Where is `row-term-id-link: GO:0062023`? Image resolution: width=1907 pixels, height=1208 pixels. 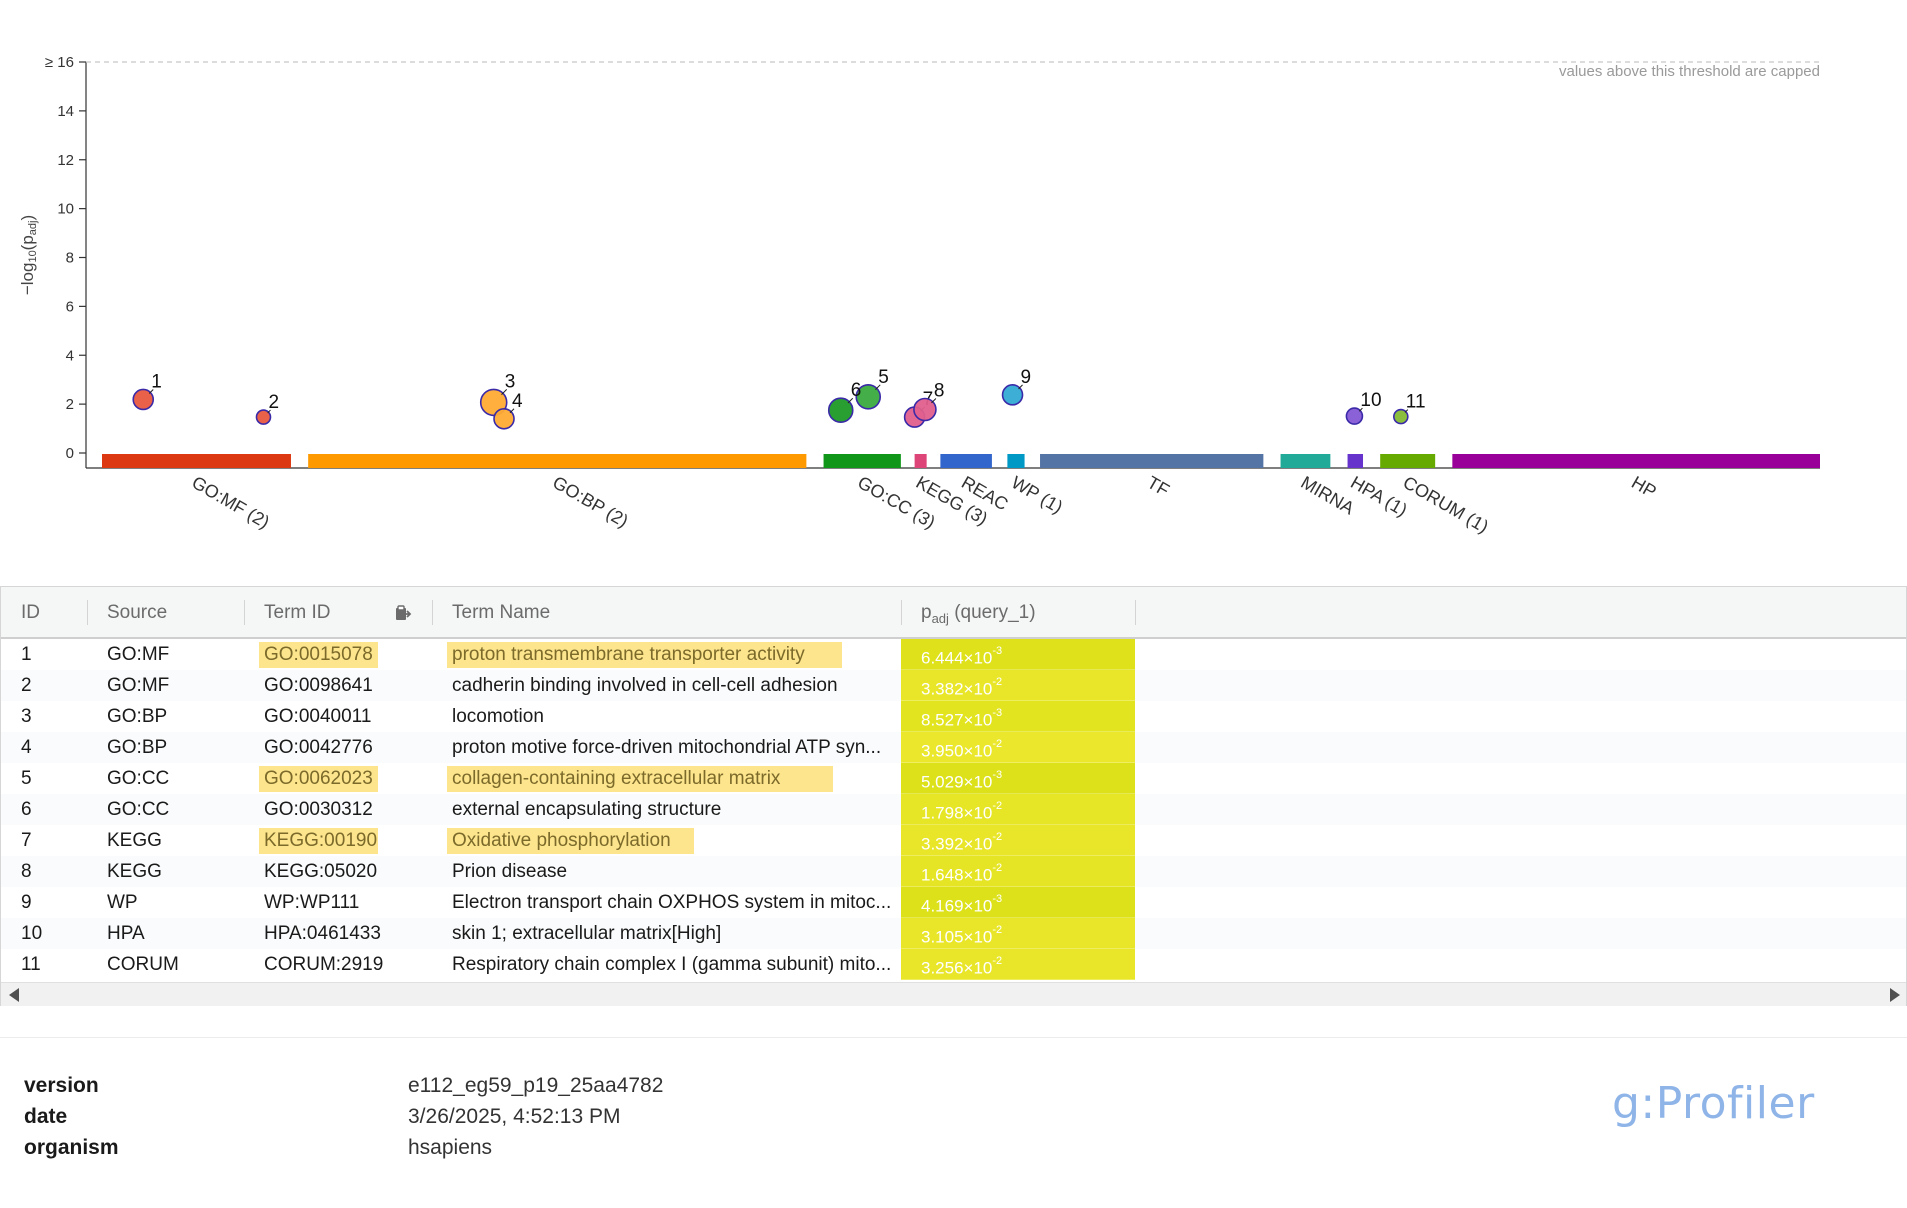
row-term-id-link: GO:0062023 is located at coordinates (338, 778).